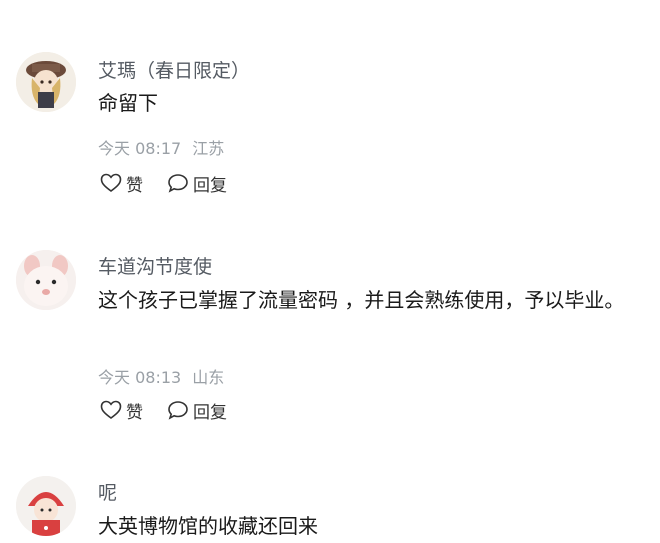 This screenshot has height=543, width=660. I want to click on comment-text: 命留下, so click(128, 103).